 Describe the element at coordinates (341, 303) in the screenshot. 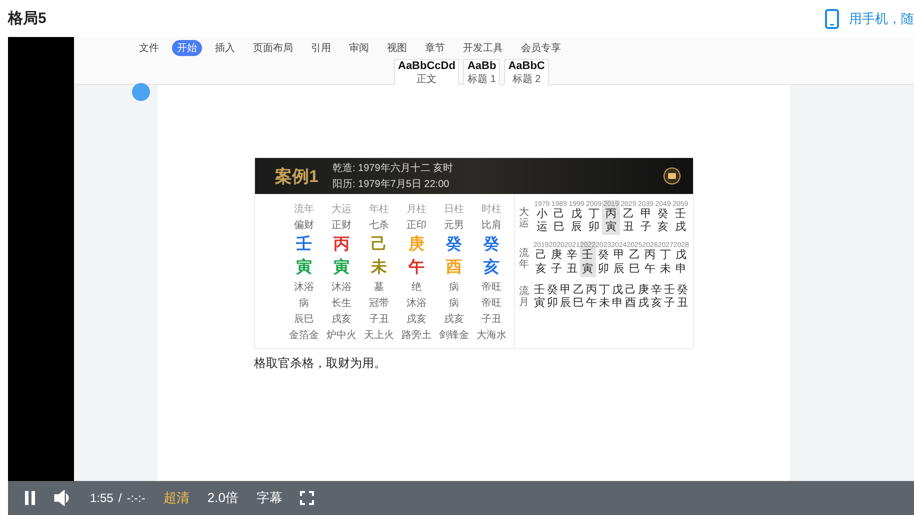

I see `self-seat: 长生` at that location.